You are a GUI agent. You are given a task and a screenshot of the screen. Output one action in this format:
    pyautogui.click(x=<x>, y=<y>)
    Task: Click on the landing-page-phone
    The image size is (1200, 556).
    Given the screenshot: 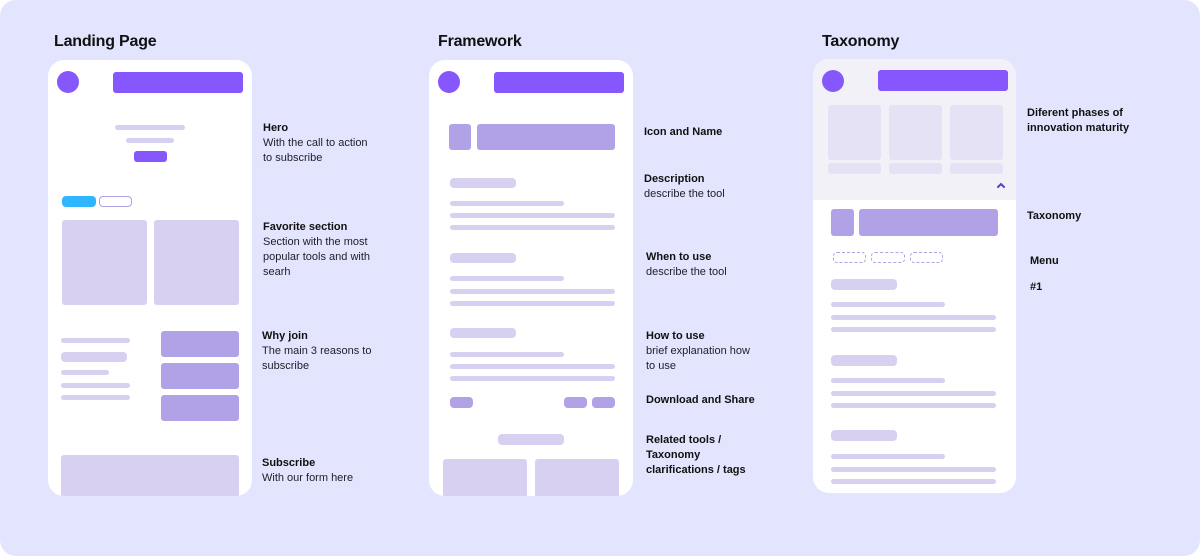 What is the action you would take?
    pyautogui.click(x=150, y=278)
    